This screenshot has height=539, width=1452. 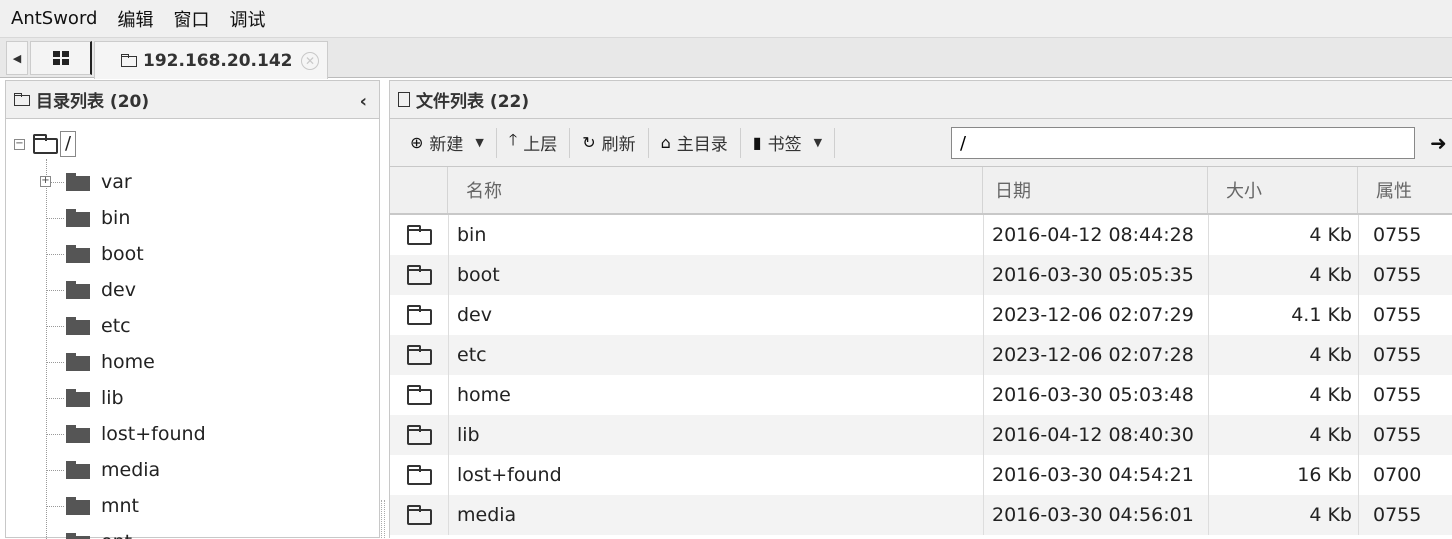 What do you see at coordinates (715, 475) in the screenshot?
I see `file-name: lost+found` at bounding box center [715, 475].